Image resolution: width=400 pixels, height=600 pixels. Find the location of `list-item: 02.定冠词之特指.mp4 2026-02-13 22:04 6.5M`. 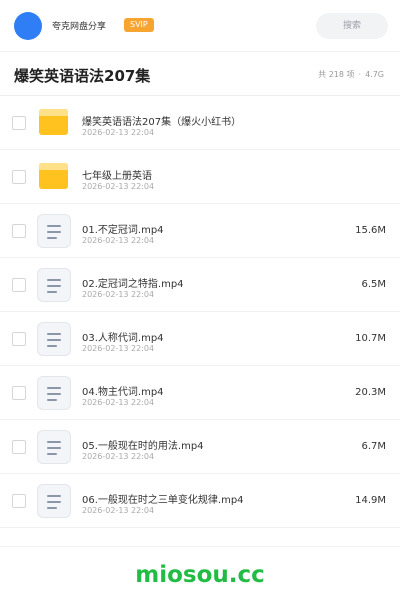

list-item: 02.定冠词之特指.mp4 2026-02-13 22:04 6.5M is located at coordinates (200, 285).